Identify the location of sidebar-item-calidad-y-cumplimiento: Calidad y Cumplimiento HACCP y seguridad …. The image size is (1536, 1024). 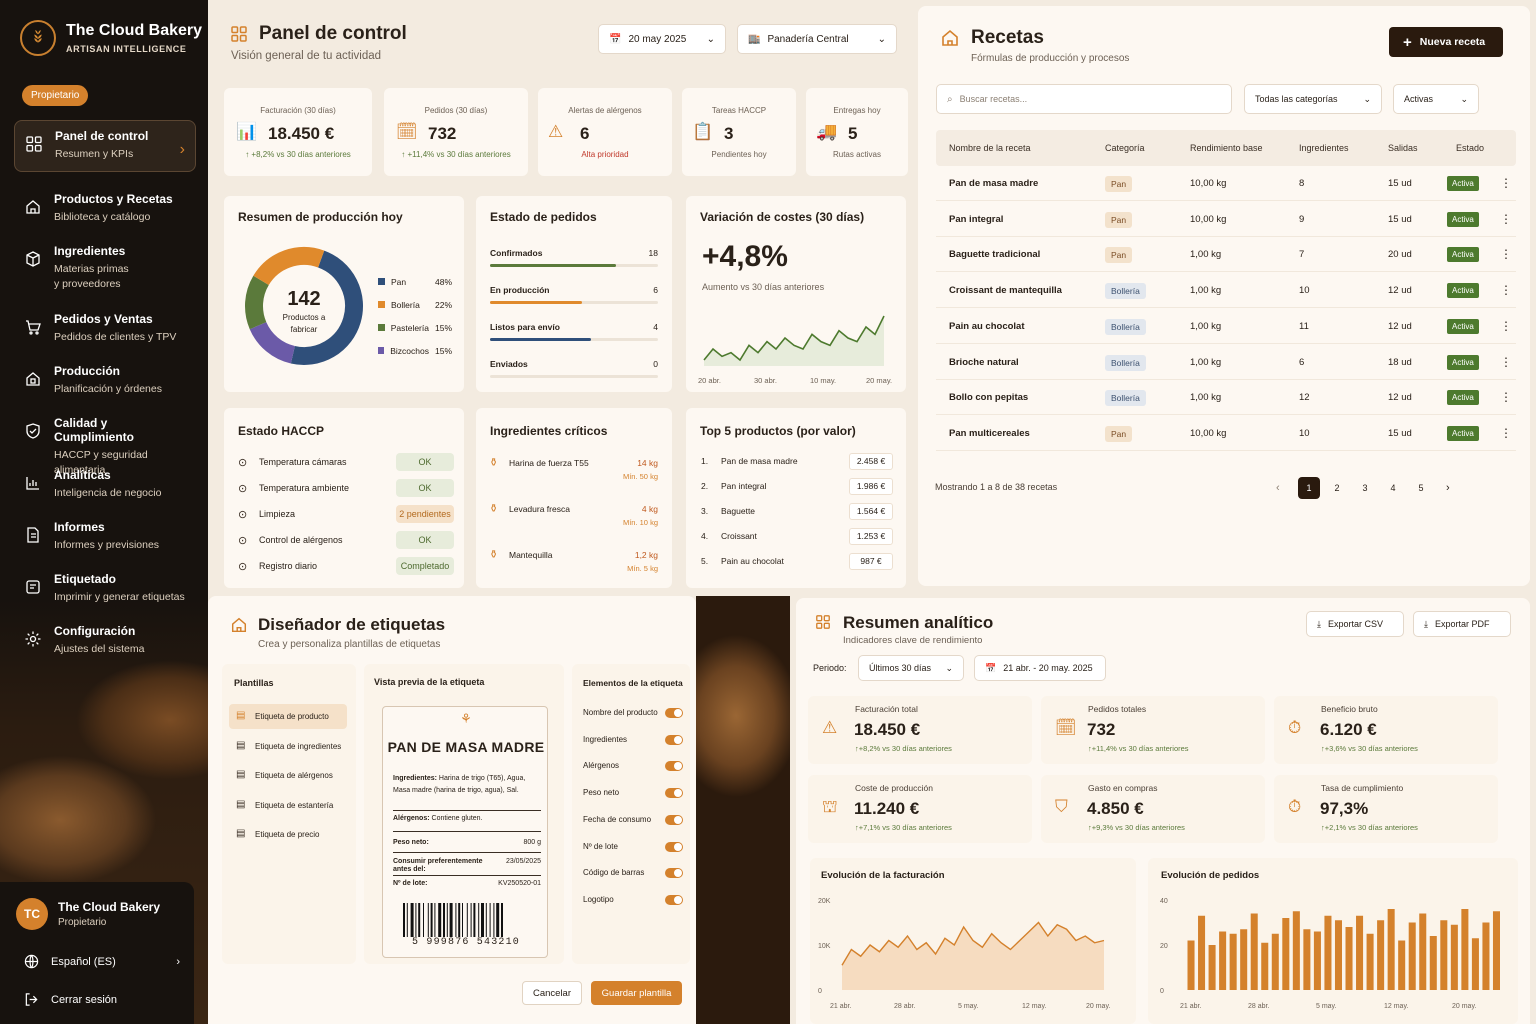
(105, 442).